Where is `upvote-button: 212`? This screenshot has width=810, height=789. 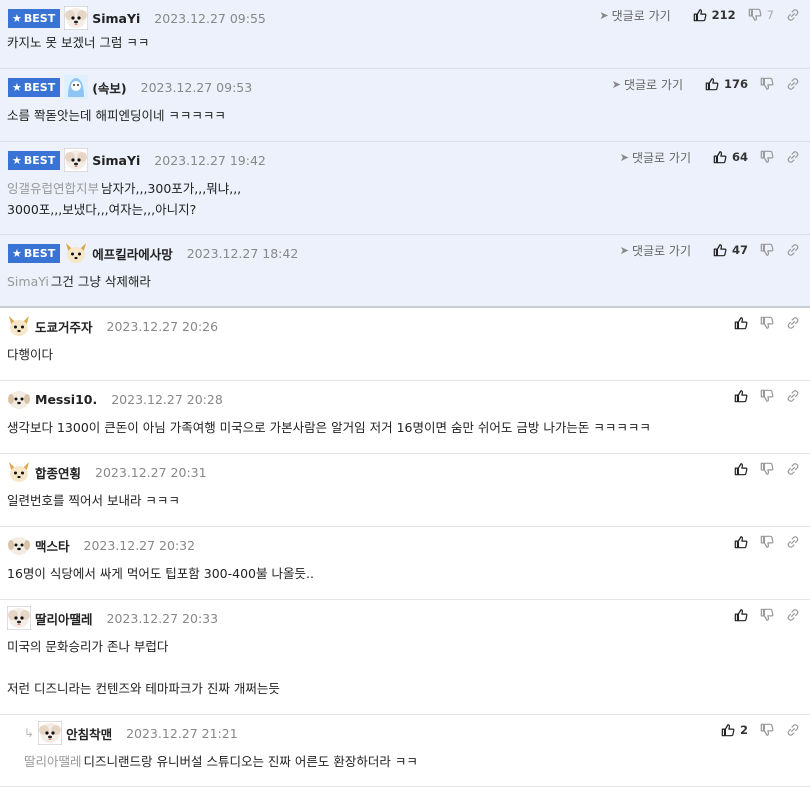
upvote-button: 212 is located at coordinates (714, 15).